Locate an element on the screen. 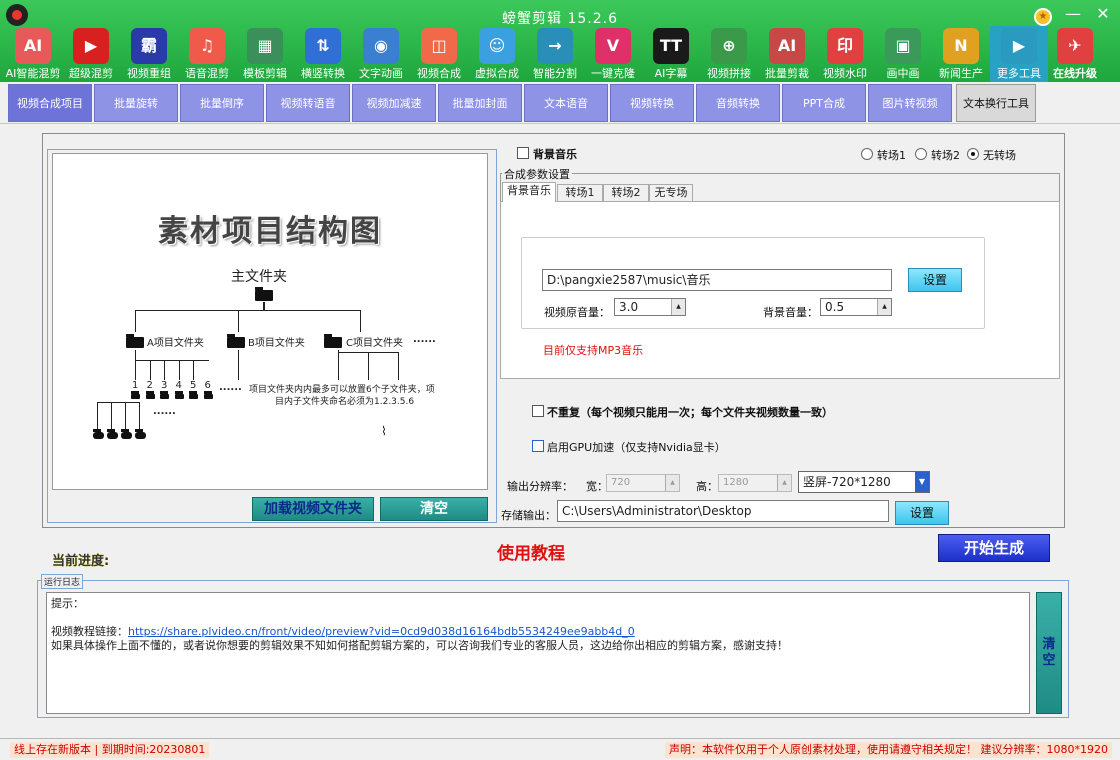 The height and width of the screenshot is (760, 1120). subfolder-number: 6 is located at coordinates (207, 385).